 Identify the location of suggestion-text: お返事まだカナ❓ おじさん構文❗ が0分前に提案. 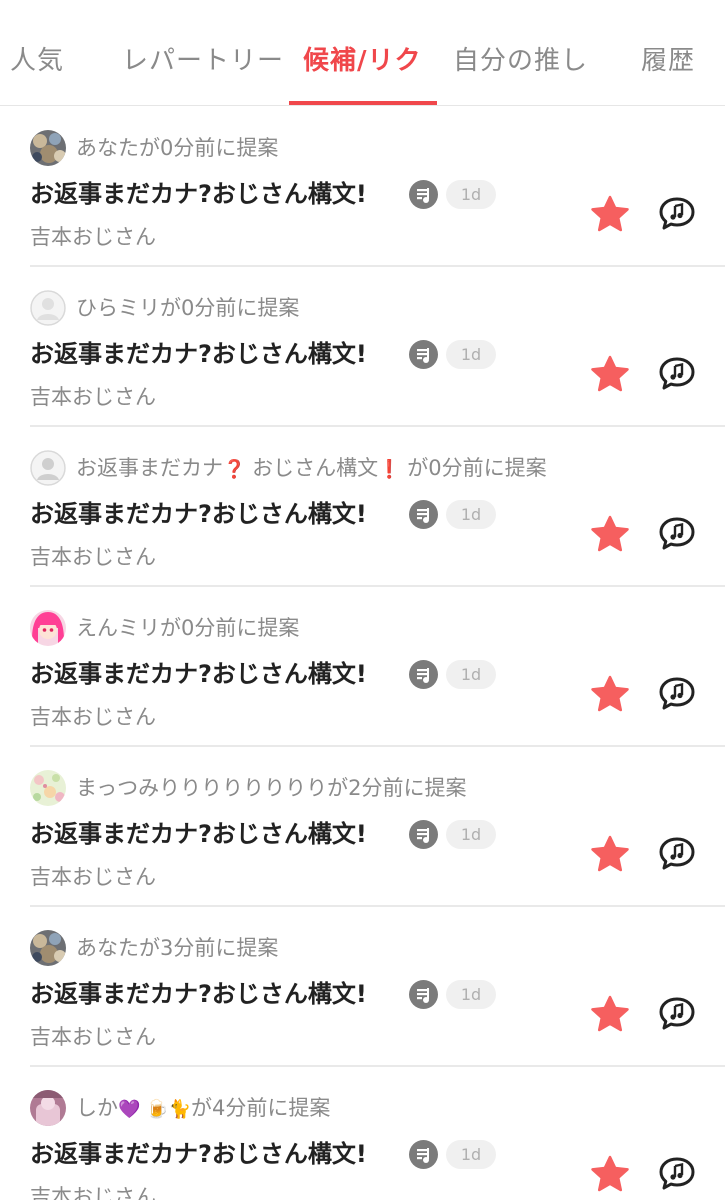
(311, 468).